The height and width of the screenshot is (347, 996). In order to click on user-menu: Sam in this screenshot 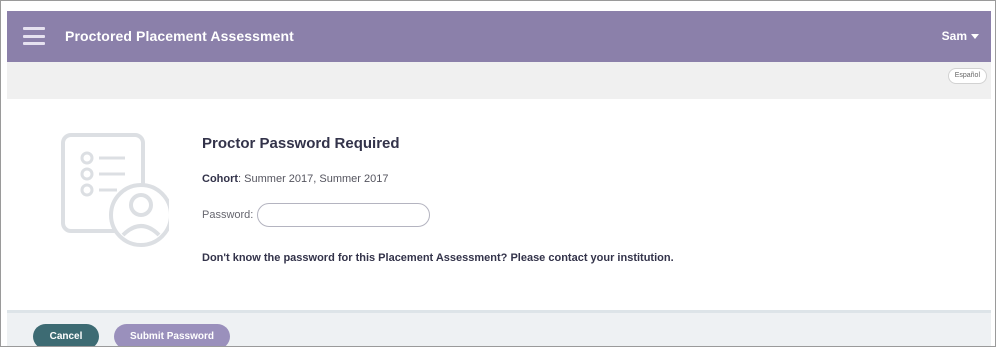, I will do `click(960, 36)`.